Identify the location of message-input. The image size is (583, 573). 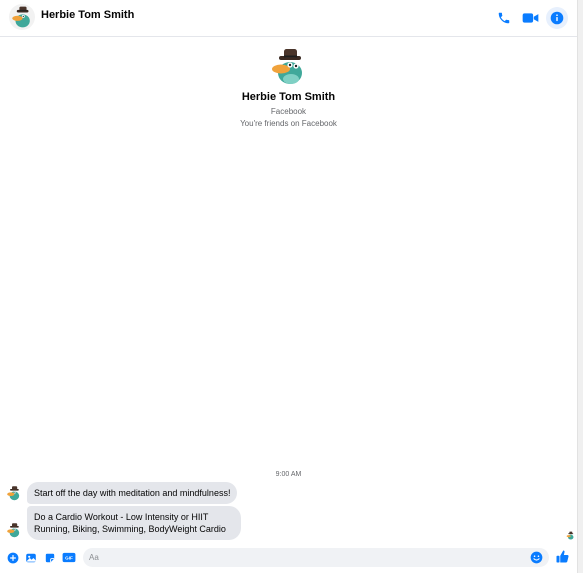
(304, 557).